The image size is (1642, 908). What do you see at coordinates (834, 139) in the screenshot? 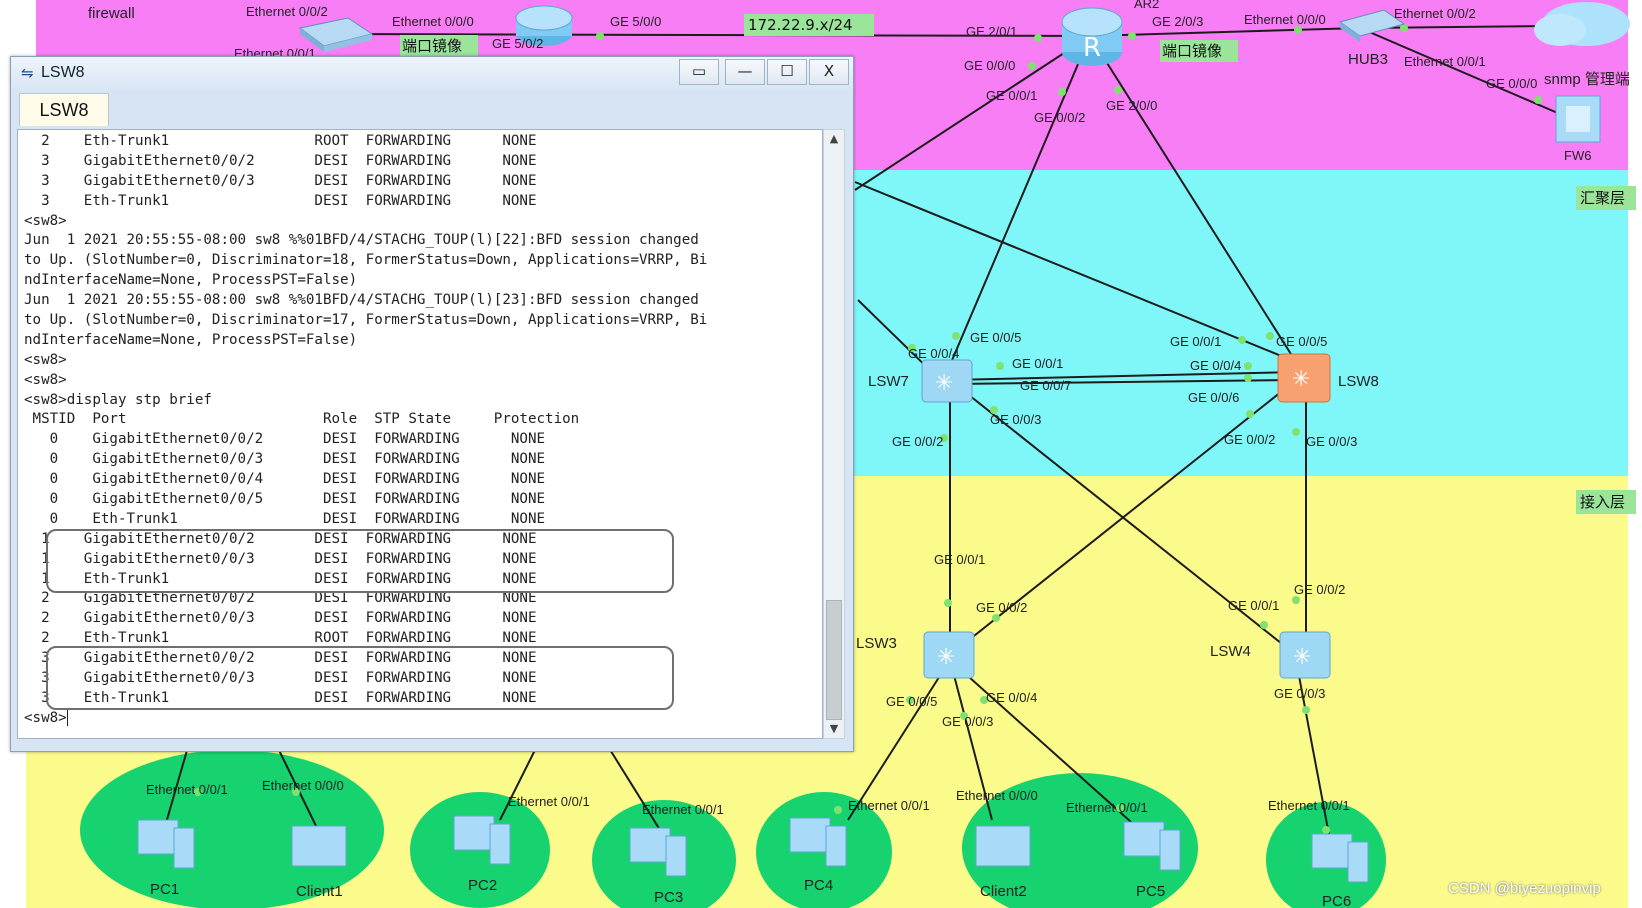
I see `scroll-up-icon: ▲` at bounding box center [834, 139].